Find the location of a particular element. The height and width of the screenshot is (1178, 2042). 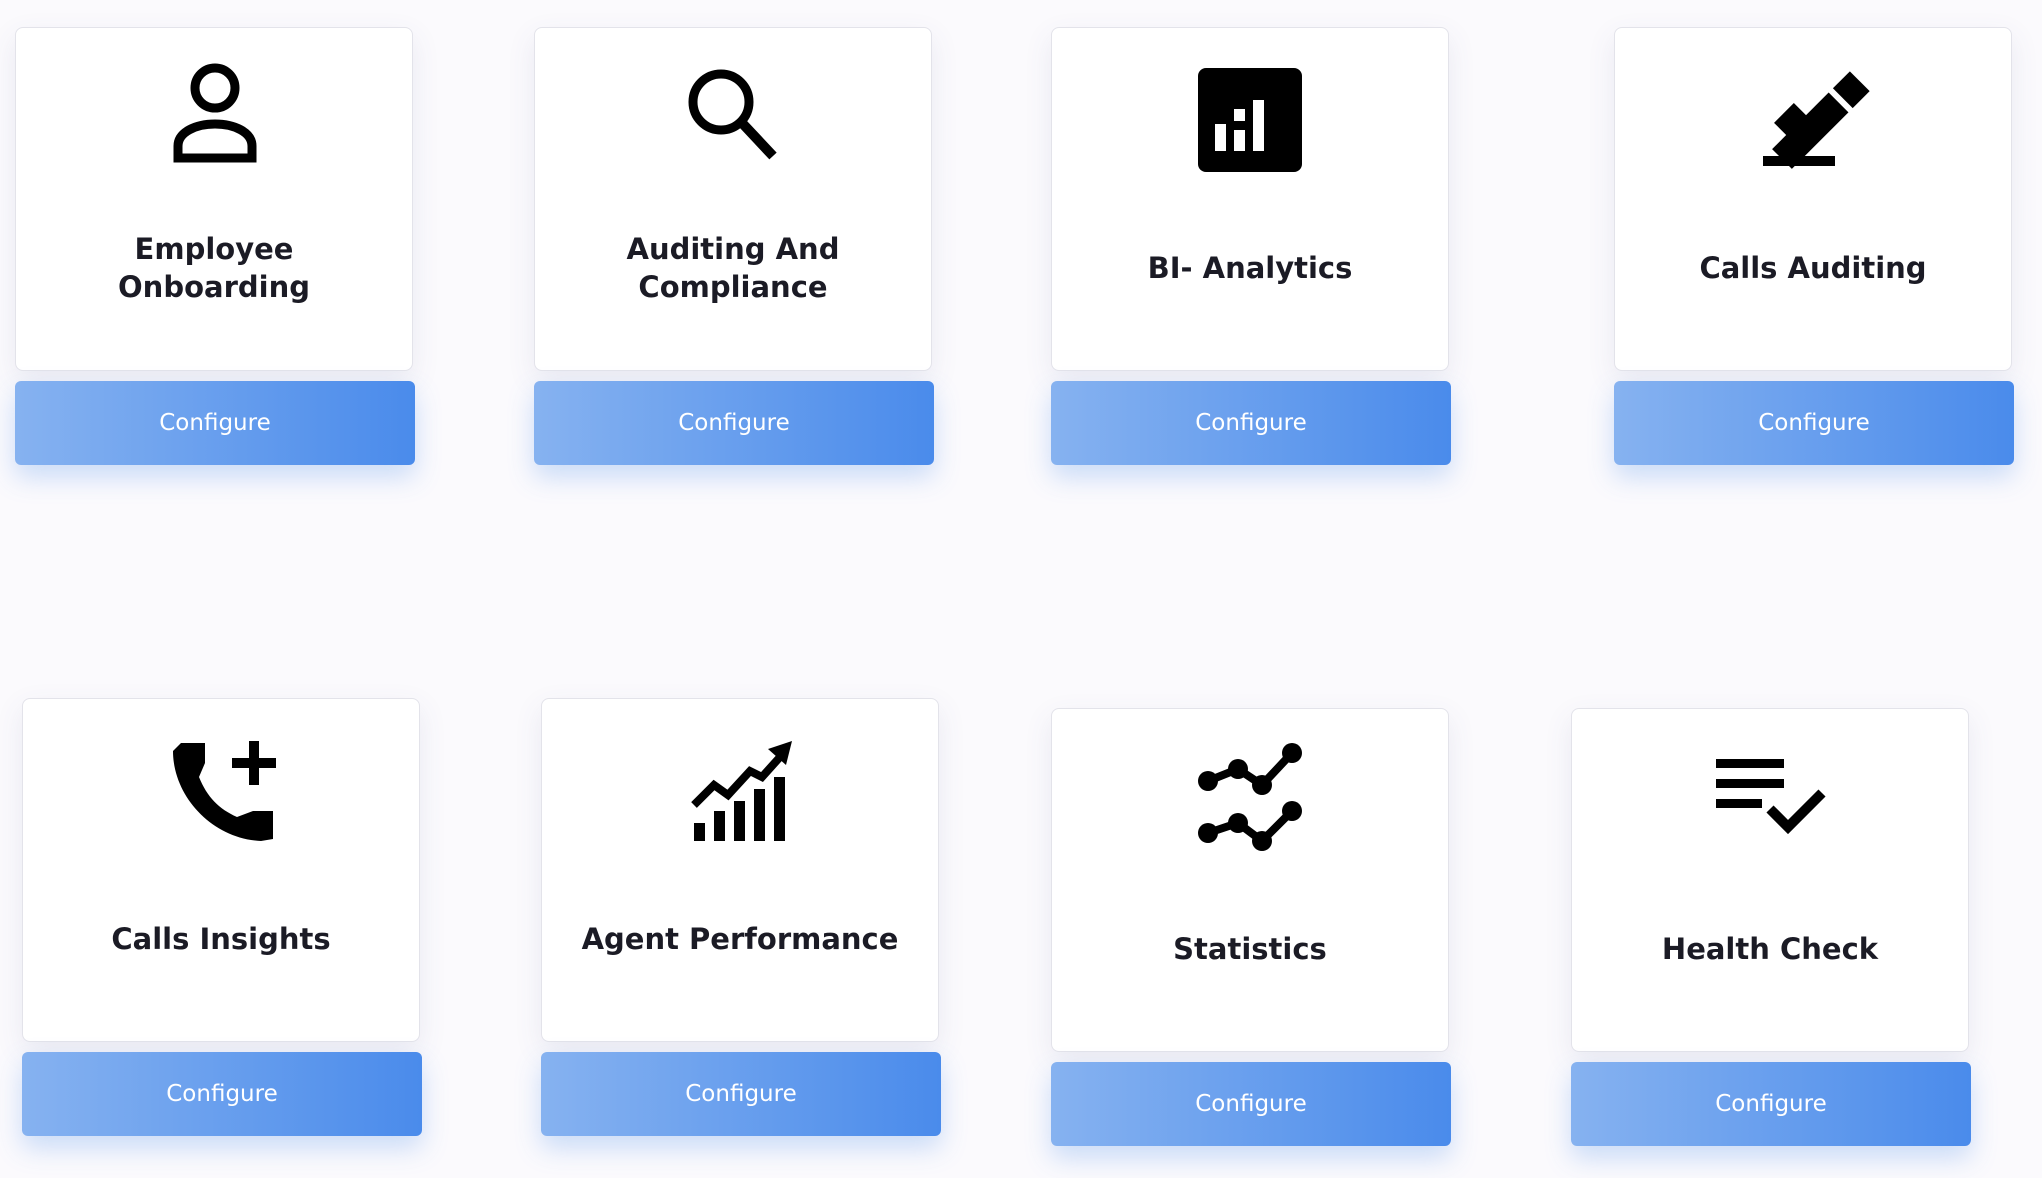

module-title: Agent Performance is located at coordinates (740, 939).